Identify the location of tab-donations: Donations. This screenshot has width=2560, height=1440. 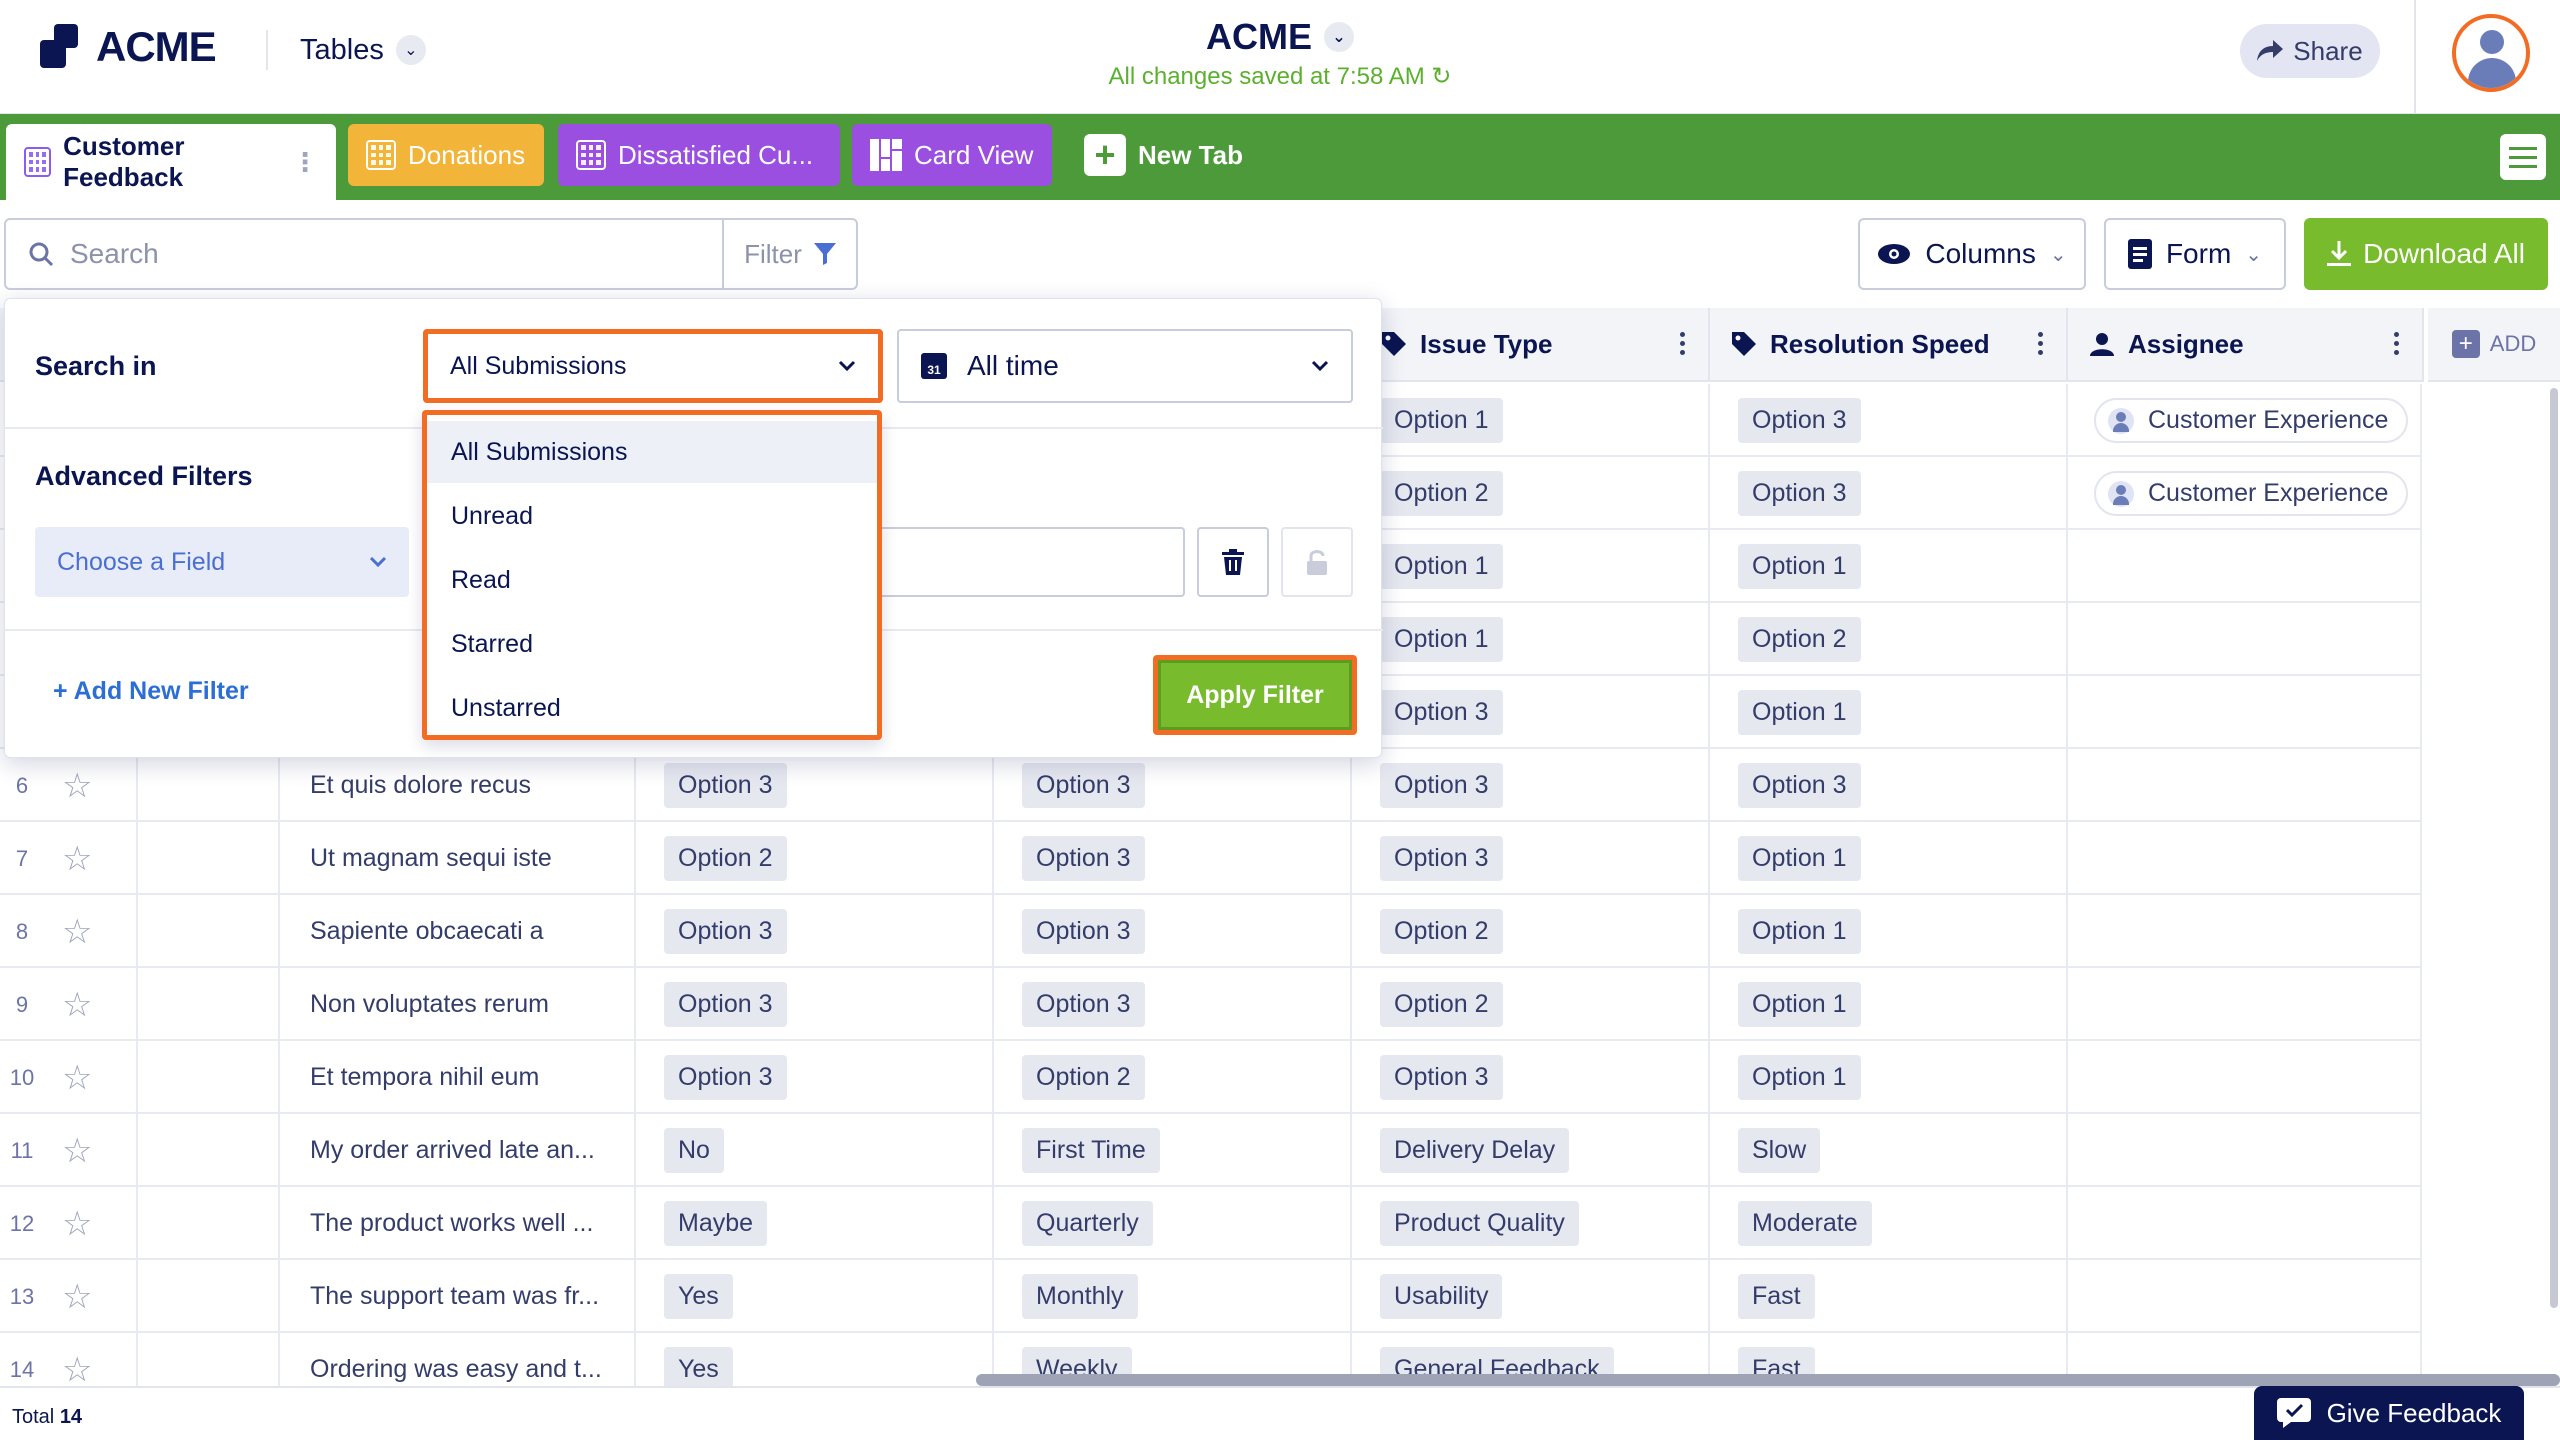
(446, 155).